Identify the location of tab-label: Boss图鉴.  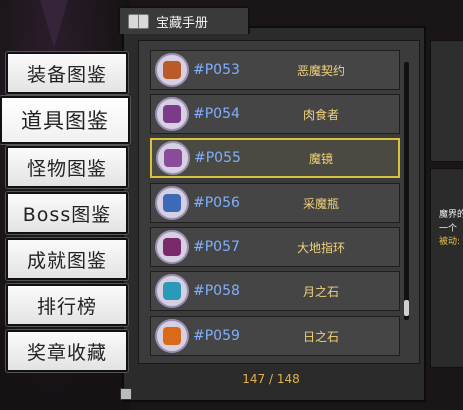
(67, 214).